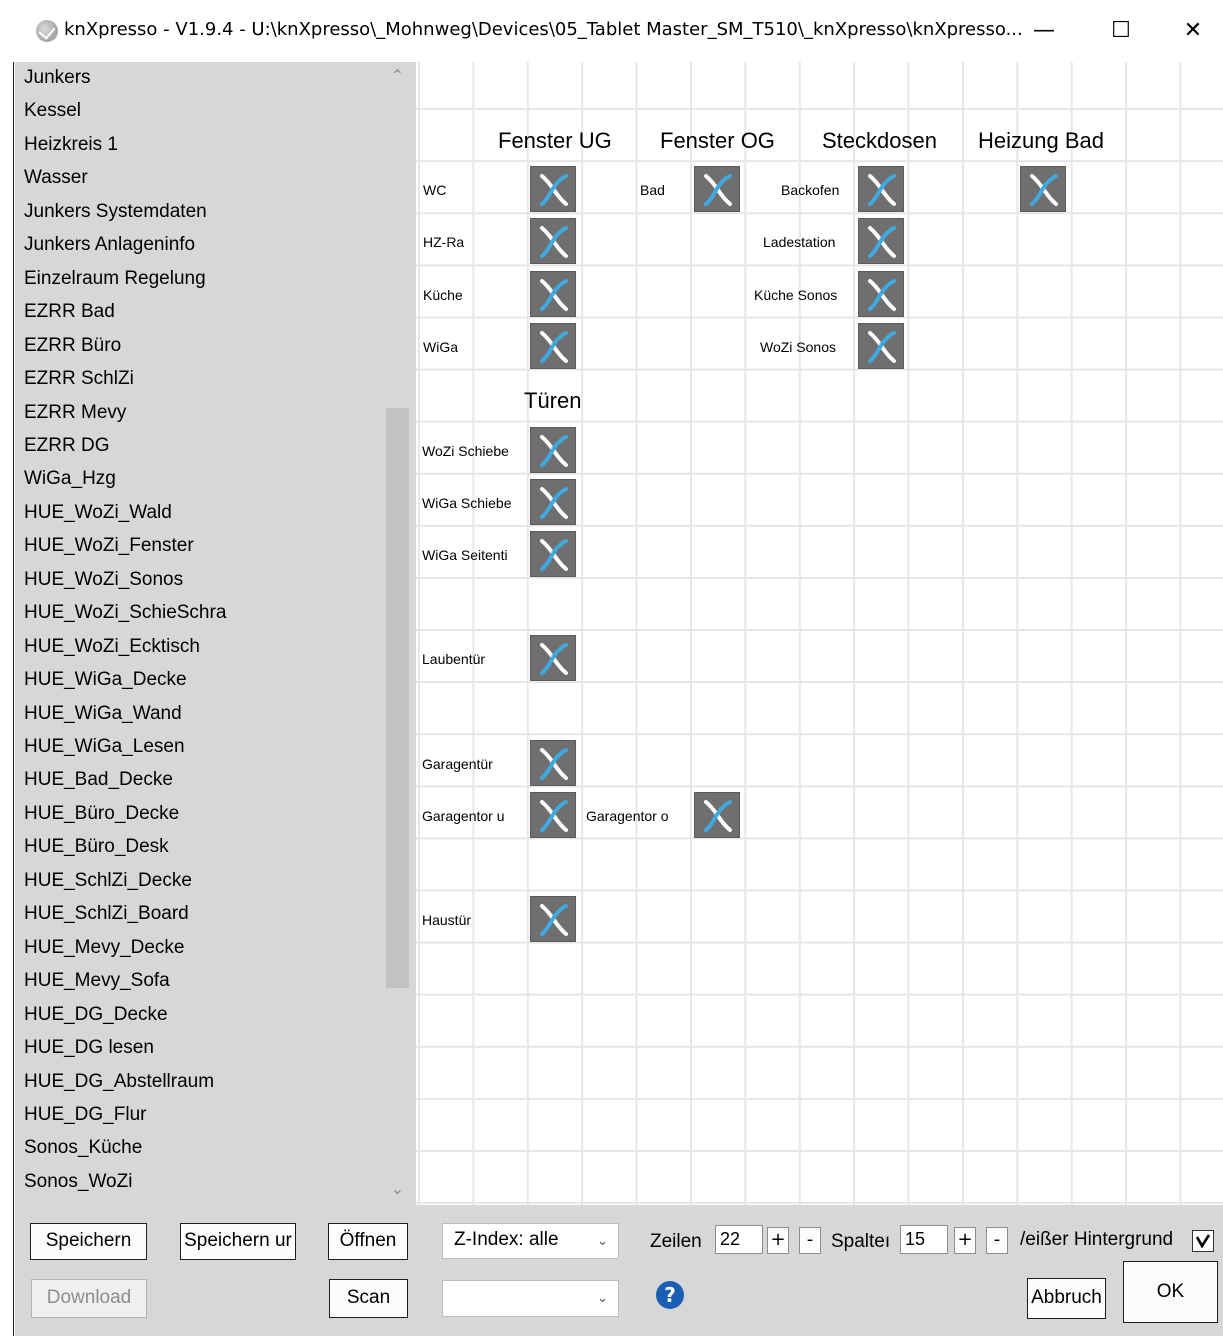 The height and width of the screenshot is (1336, 1223). What do you see at coordinates (881, 241) in the screenshot?
I see `tile-icon-ladestation` at bounding box center [881, 241].